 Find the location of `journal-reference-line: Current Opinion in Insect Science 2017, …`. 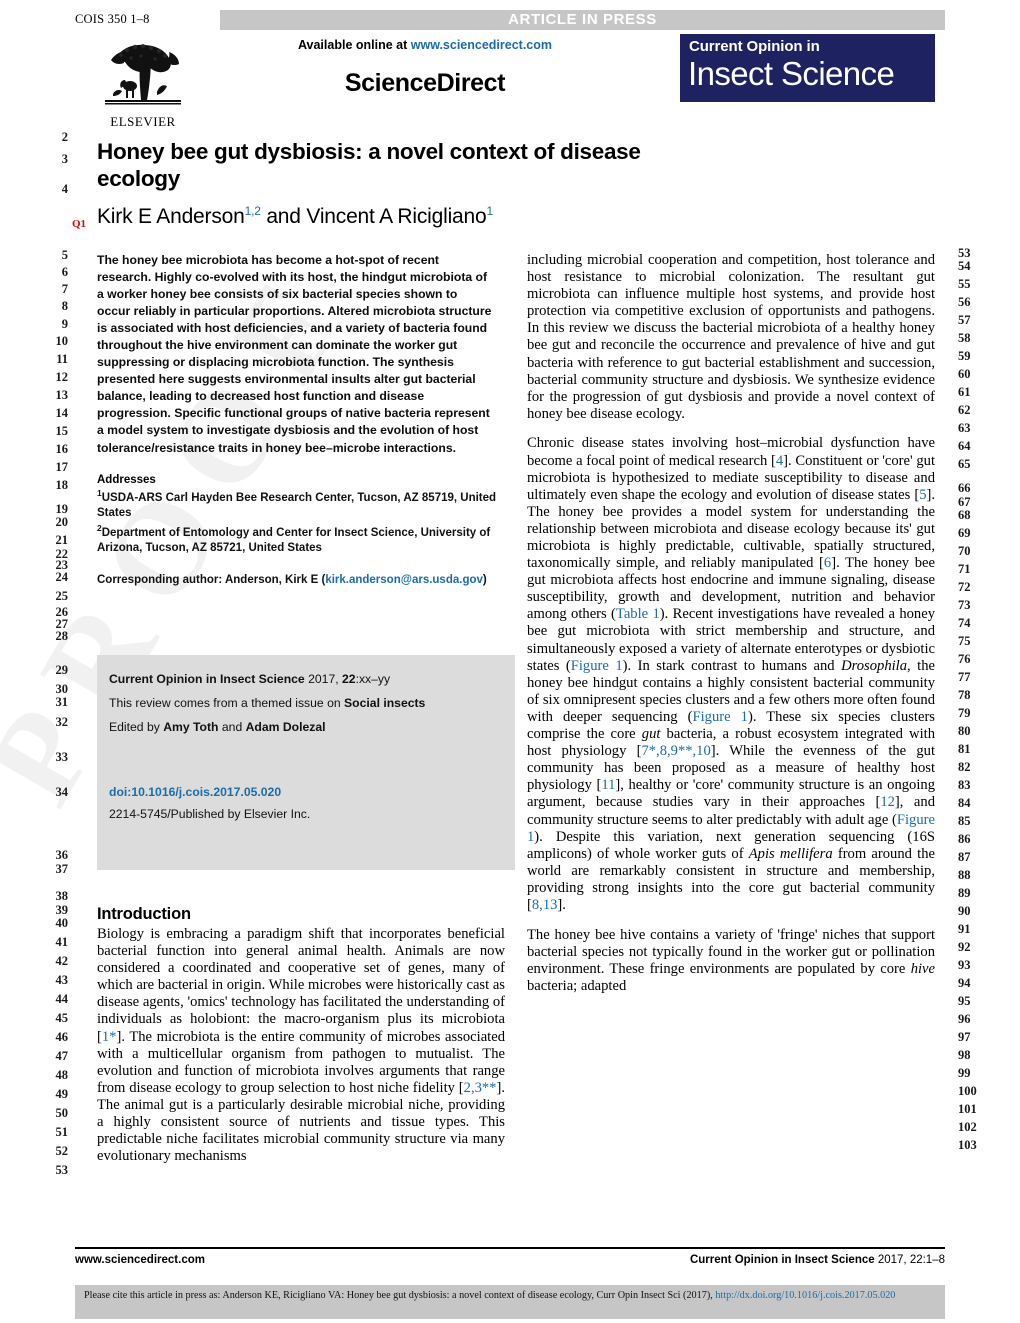

journal-reference-line: Current Opinion in Insect Science 2017, … is located at coordinates (305, 679).